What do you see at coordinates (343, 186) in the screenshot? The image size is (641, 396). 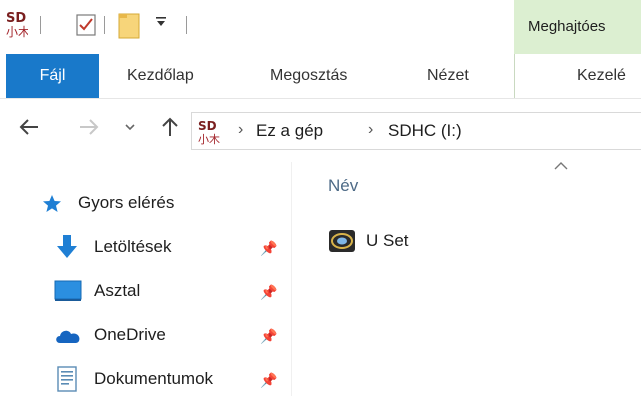 I see `column-header-name: Név` at bounding box center [343, 186].